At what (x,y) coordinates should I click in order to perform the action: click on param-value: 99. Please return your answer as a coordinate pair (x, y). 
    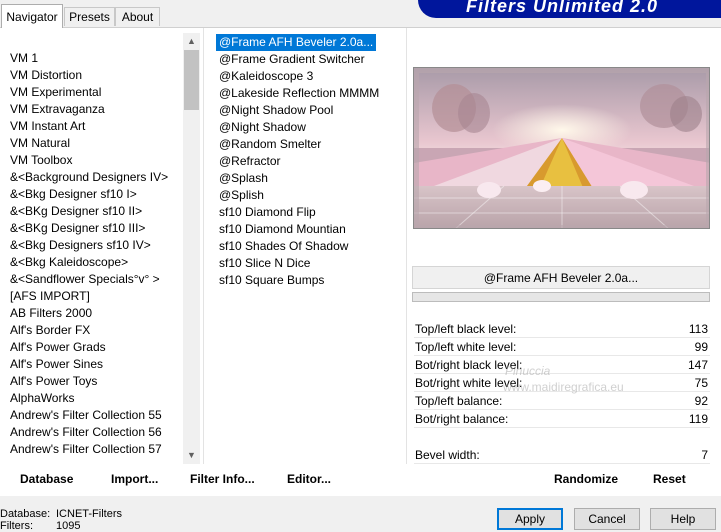
    Looking at the image, I should click on (701, 347).